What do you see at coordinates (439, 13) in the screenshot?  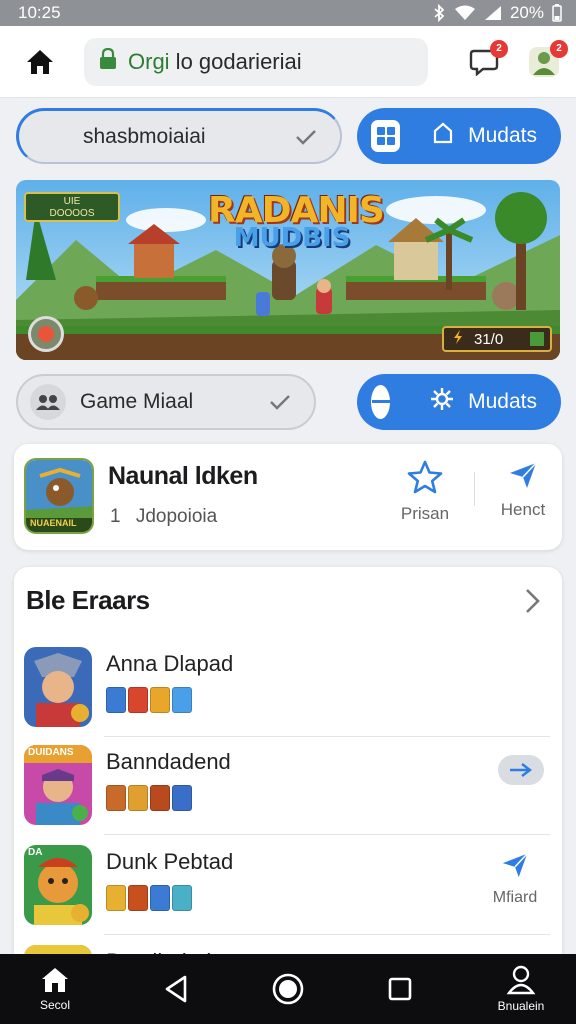 I see `bluetooth-icon` at bounding box center [439, 13].